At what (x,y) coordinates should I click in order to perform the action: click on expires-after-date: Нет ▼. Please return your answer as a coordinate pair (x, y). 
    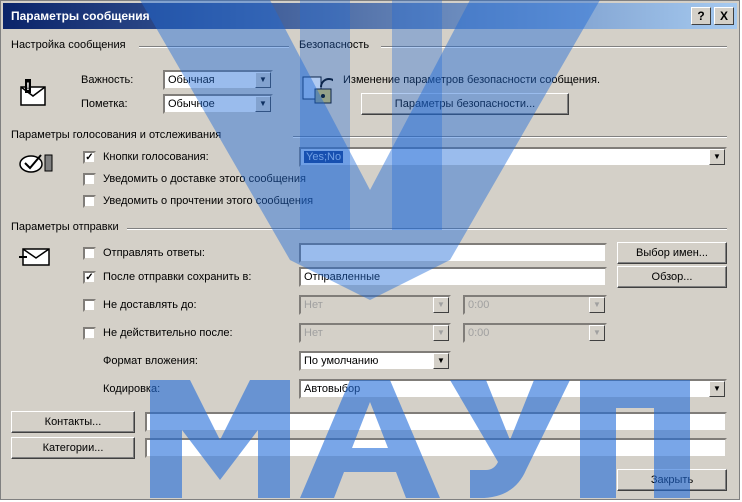
    Looking at the image, I should click on (375, 333).